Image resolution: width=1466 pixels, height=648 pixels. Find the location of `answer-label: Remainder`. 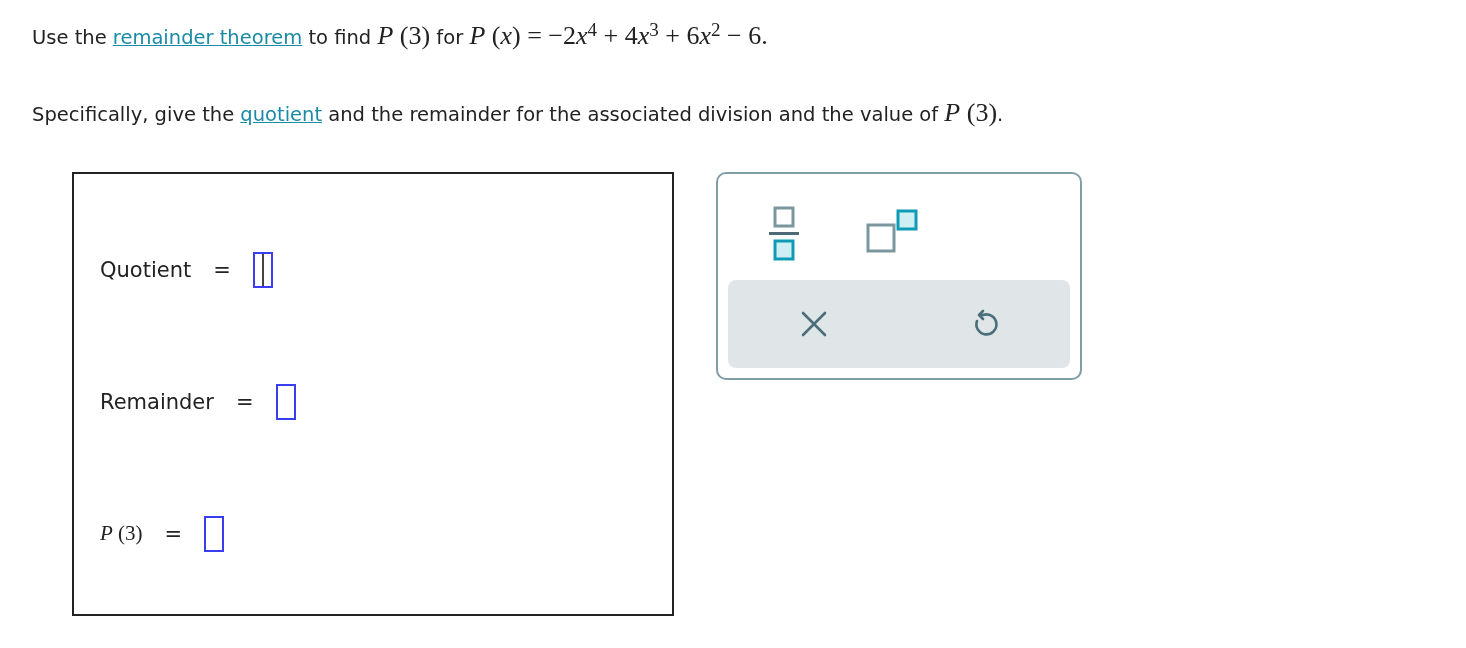

answer-label: Remainder is located at coordinates (157, 401).